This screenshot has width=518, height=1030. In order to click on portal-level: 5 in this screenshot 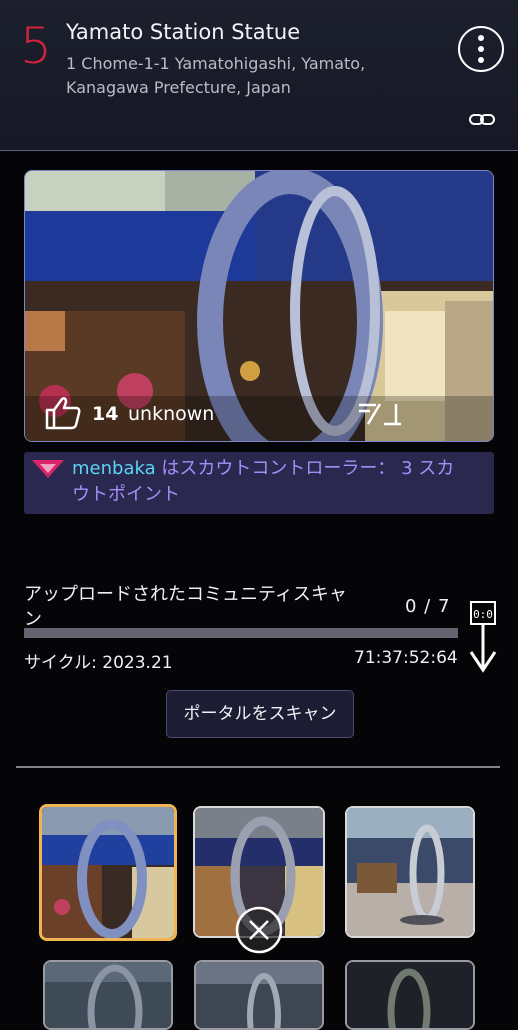, I will do `click(36, 46)`.